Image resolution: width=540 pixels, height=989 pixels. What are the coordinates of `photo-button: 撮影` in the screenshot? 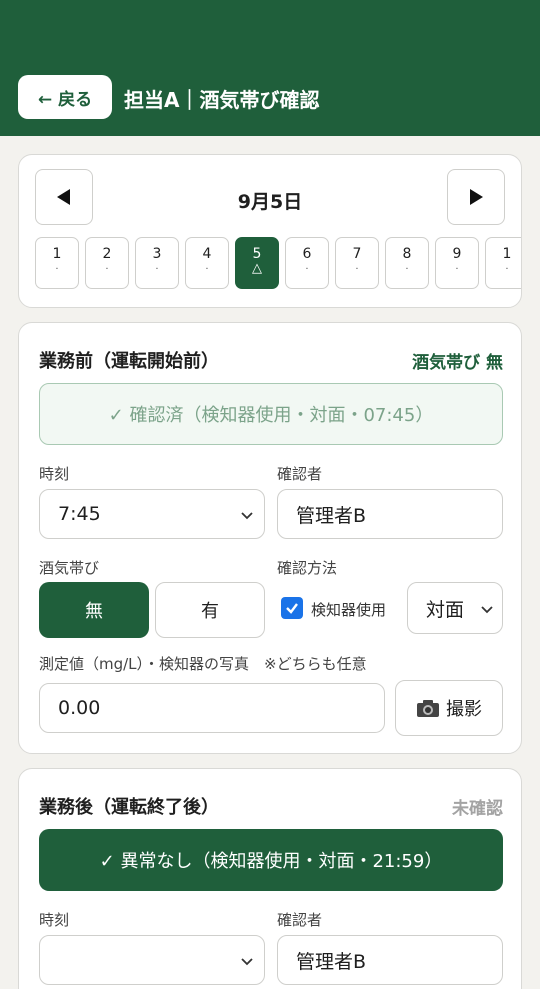 It's located at (449, 708).